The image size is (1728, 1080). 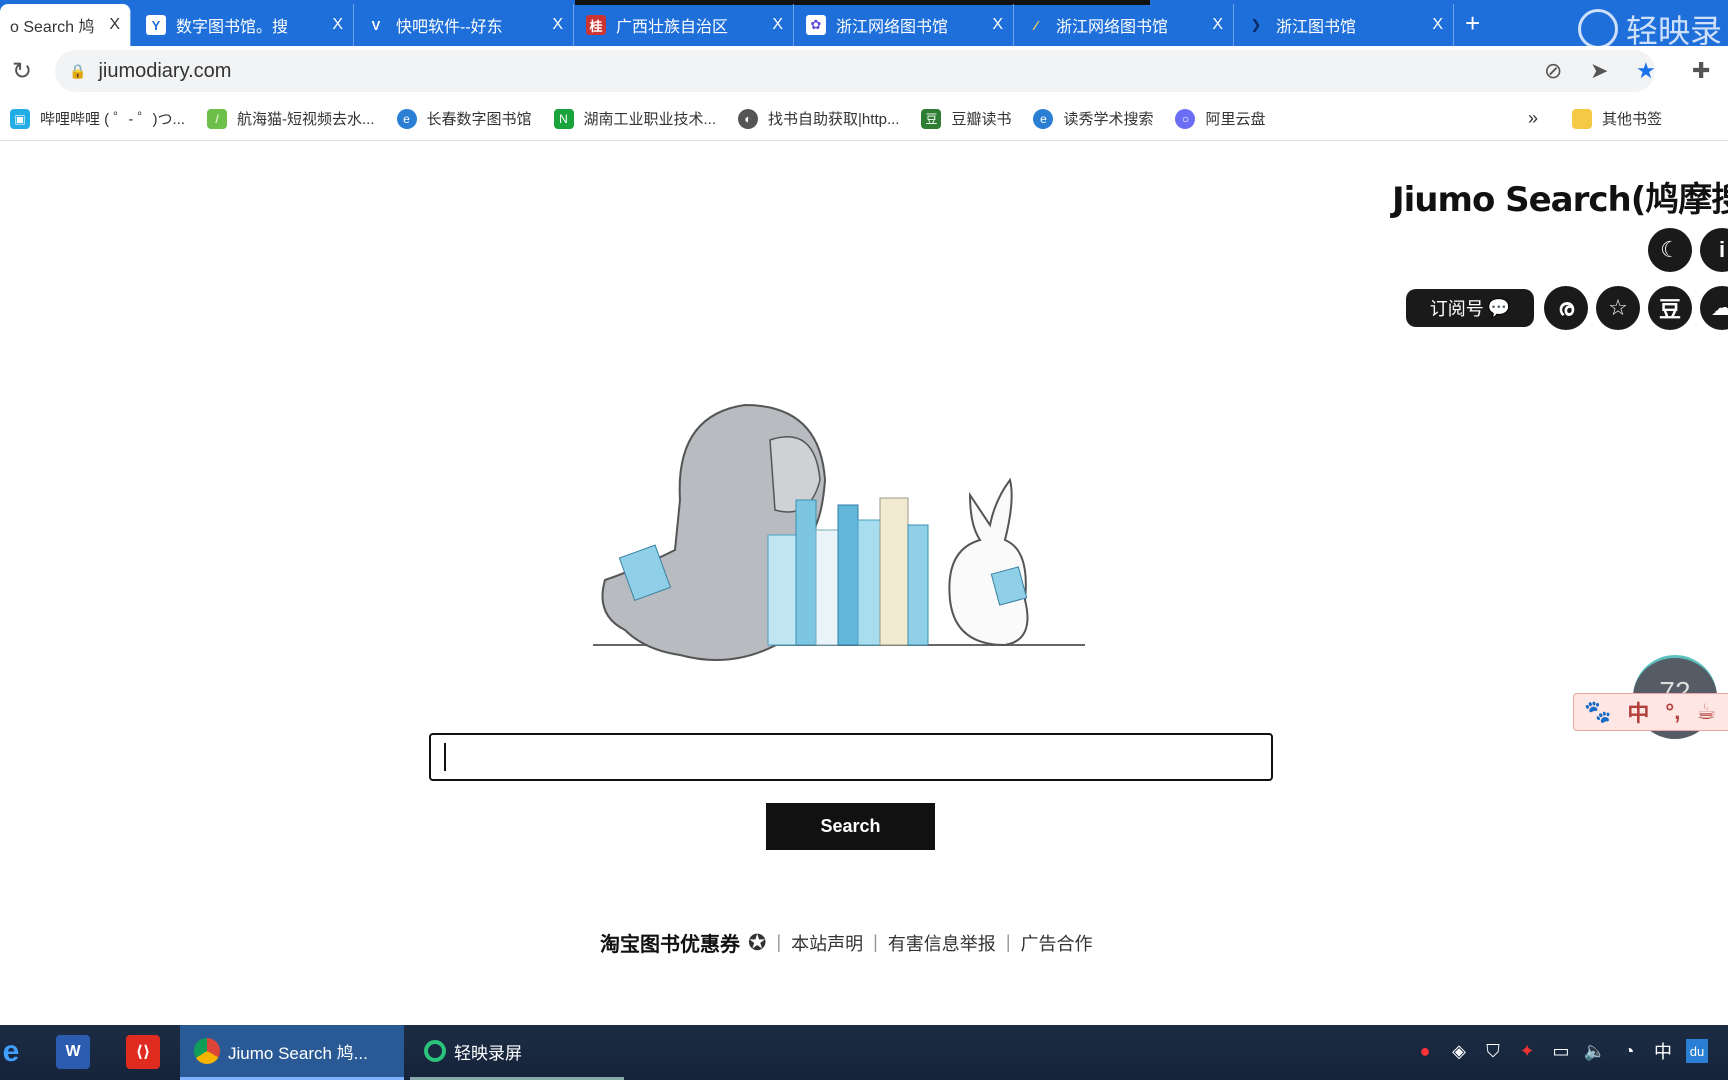 I want to click on bookmark: e 长春数字图书馆, so click(x=464, y=118).